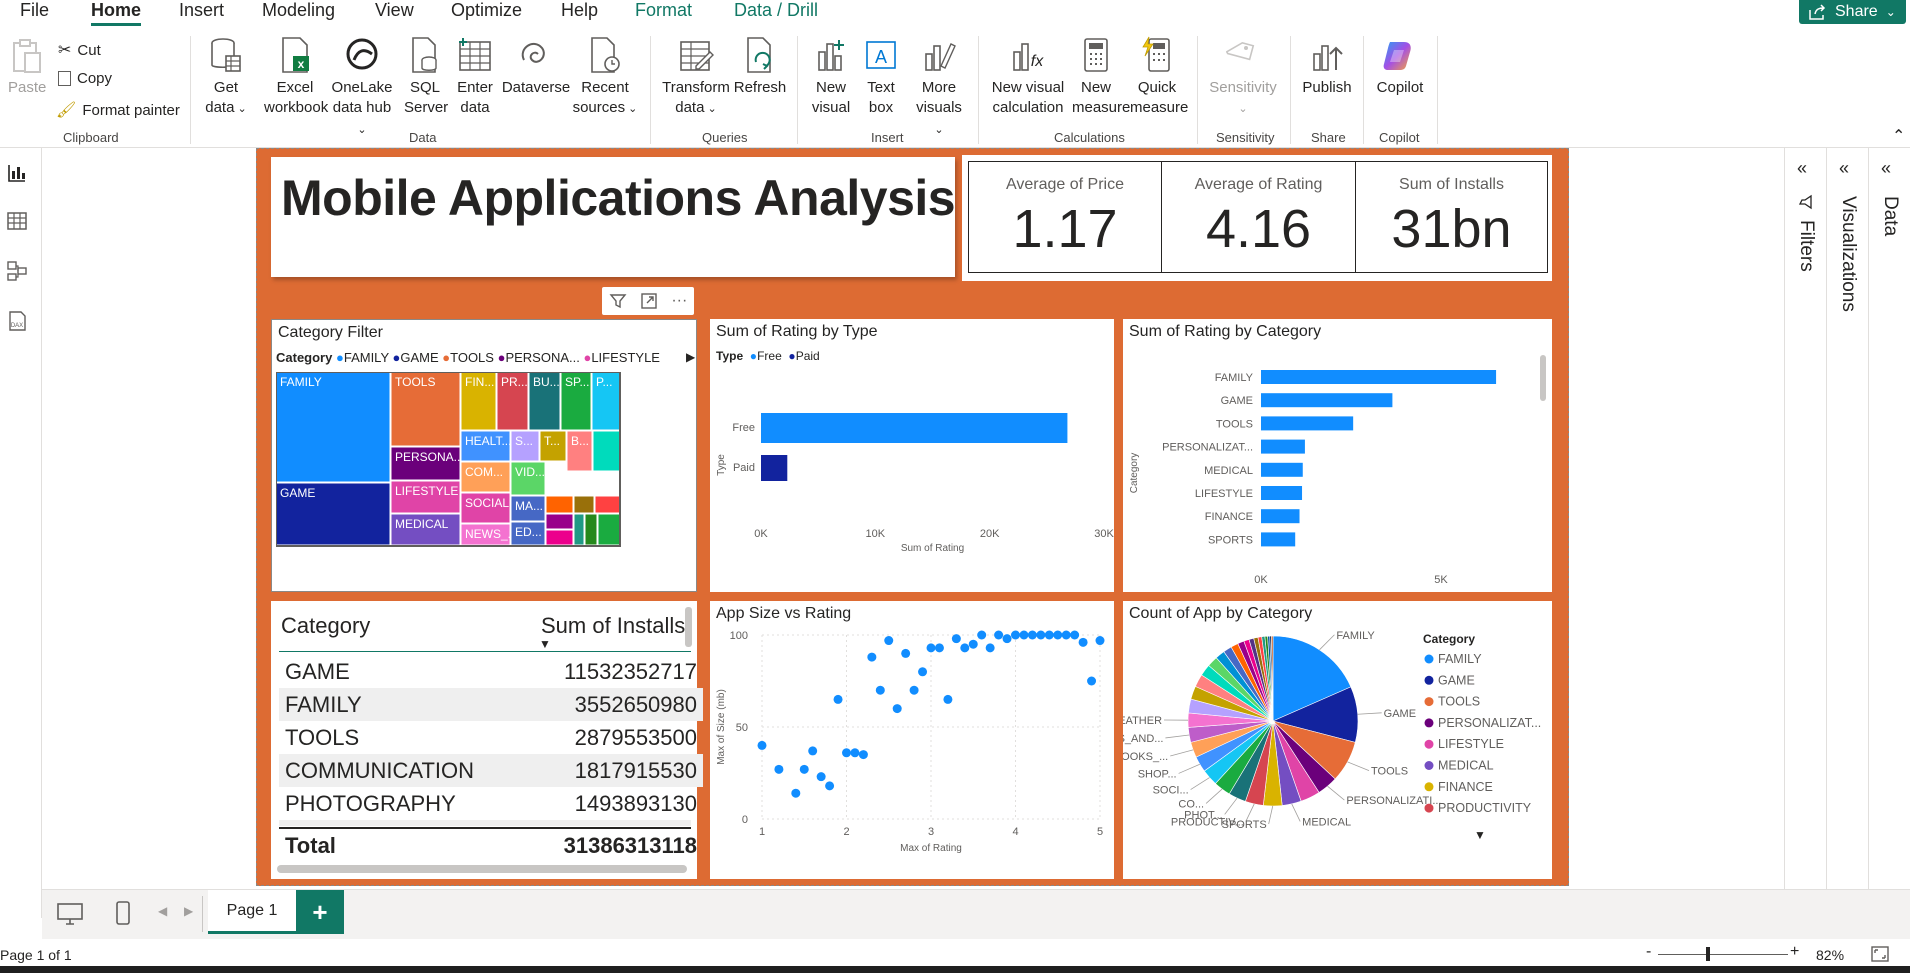  What do you see at coordinates (116, 10) in the screenshot?
I see `menu-tab-home: Home` at bounding box center [116, 10].